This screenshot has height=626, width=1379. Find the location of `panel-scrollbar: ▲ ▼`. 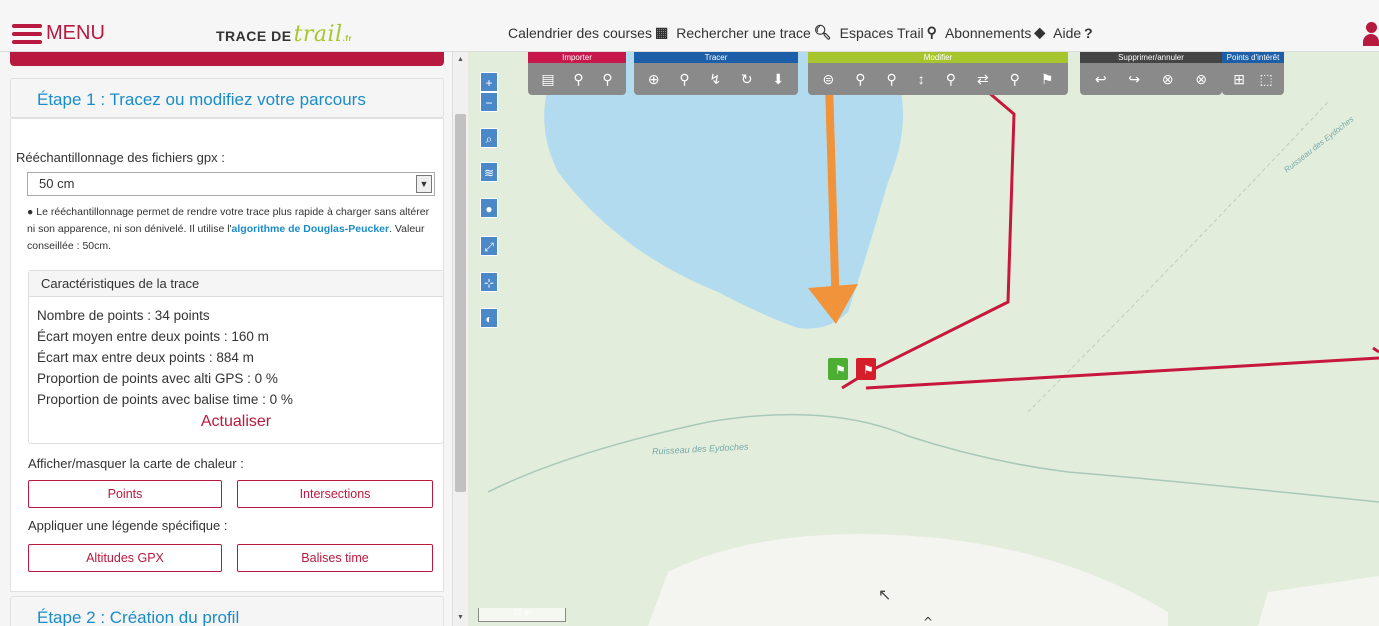

panel-scrollbar: ▲ ▼ is located at coordinates (460, 339).